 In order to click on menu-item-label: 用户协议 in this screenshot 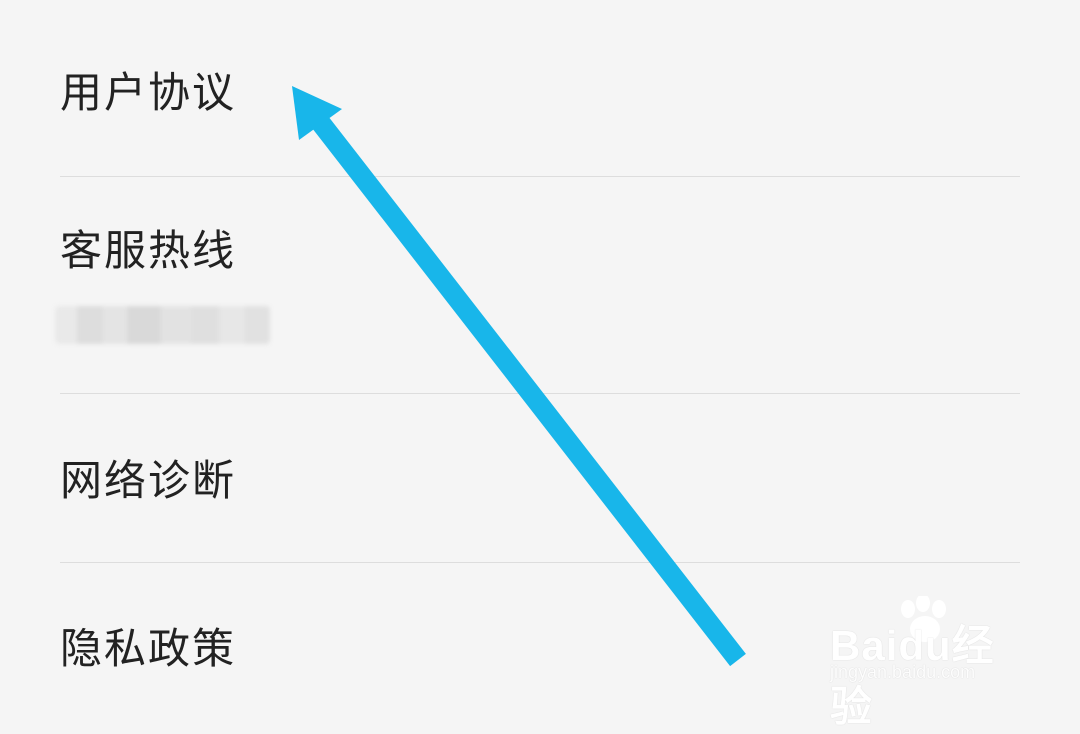, I will do `click(148, 92)`.